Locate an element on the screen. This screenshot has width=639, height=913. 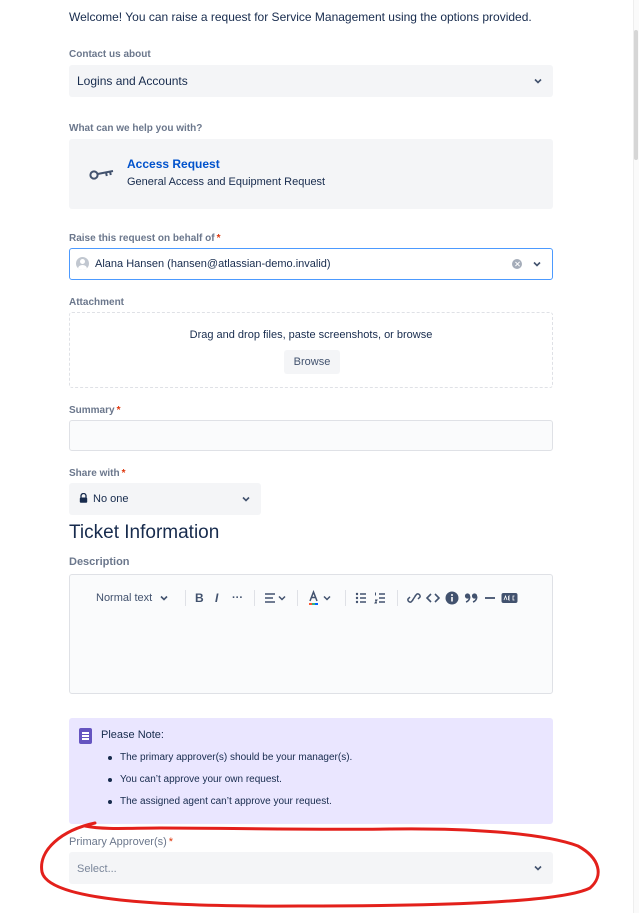
share-select: No one is located at coordinates (165, 499).